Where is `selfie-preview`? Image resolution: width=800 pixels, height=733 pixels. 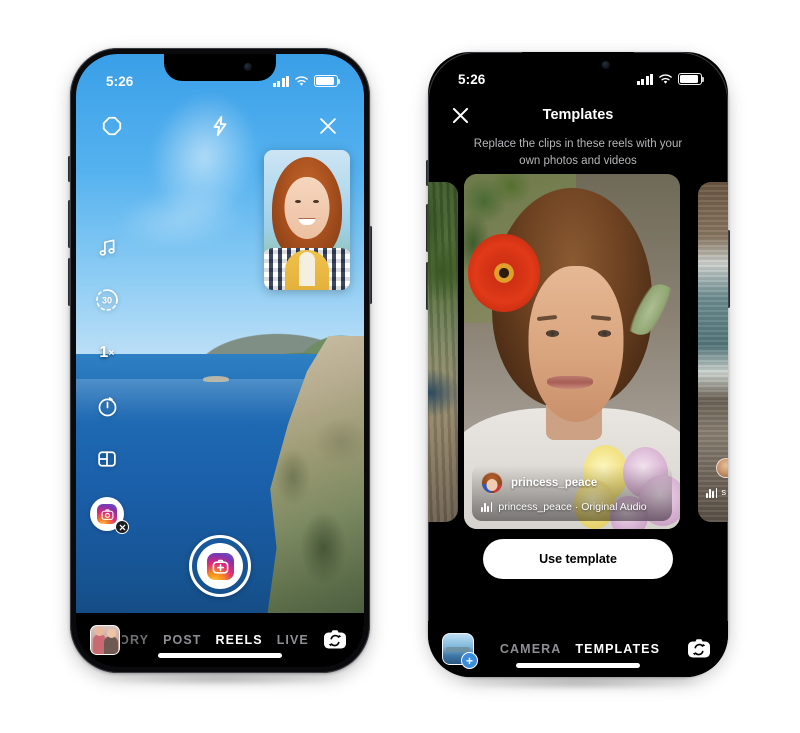 selfie-preview is located at coordinates (307, 220).